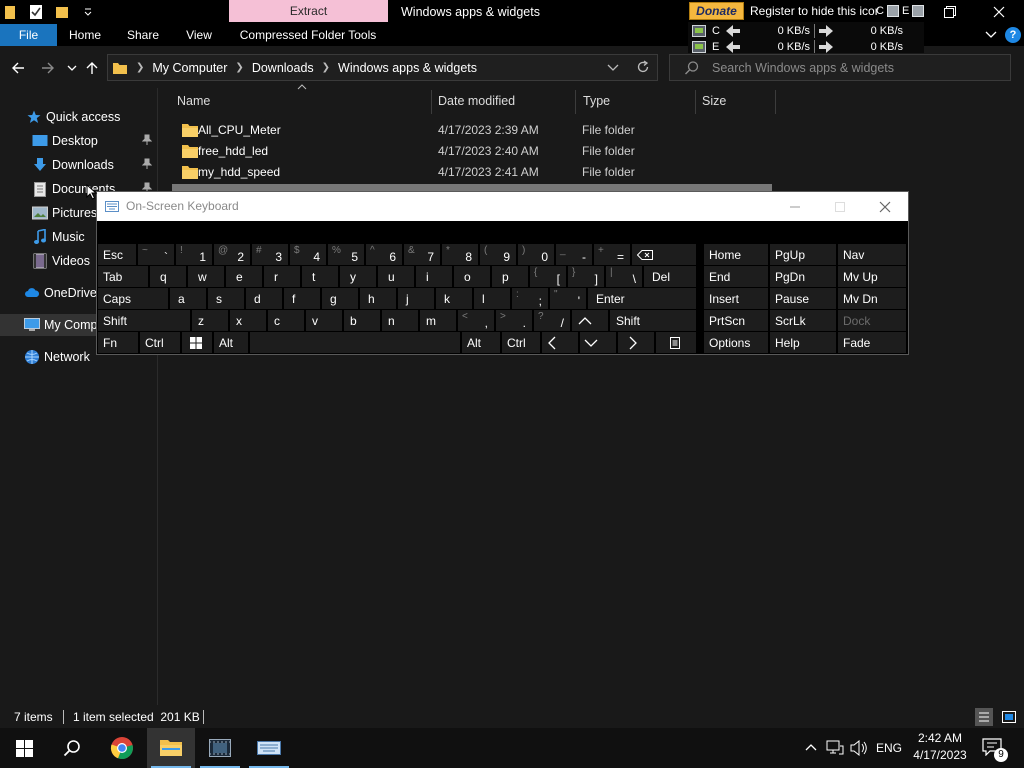 The width and height of the screenshot is (1024, 768). What do you see at coordinates (122, 748) in the screenshot?
I see `chrome-taskbar-button` at bounding box center [122, 748].